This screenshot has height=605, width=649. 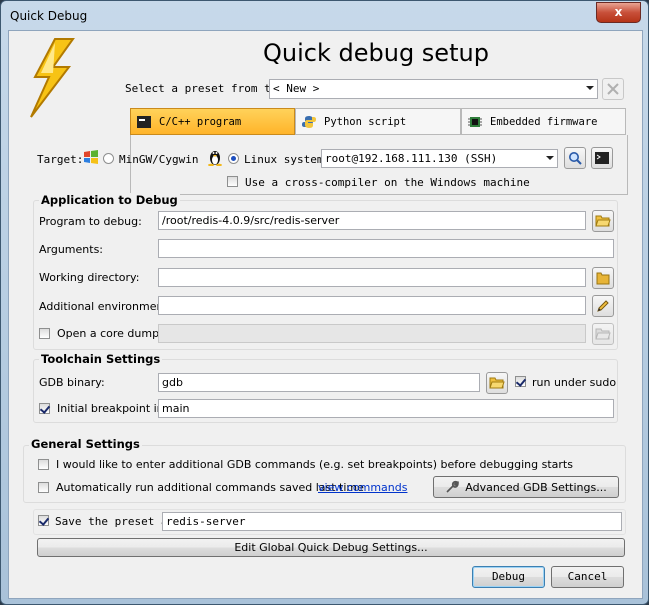 I want to click on general-group-title: General Settings, so click(x=85, y=444).